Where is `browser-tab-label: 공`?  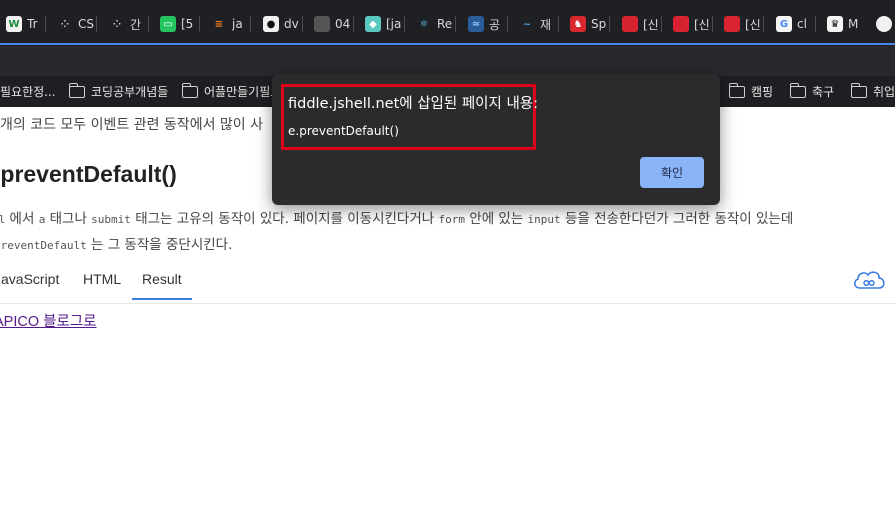
browser-tab-label: 공 is located at coordinates (495, 24).